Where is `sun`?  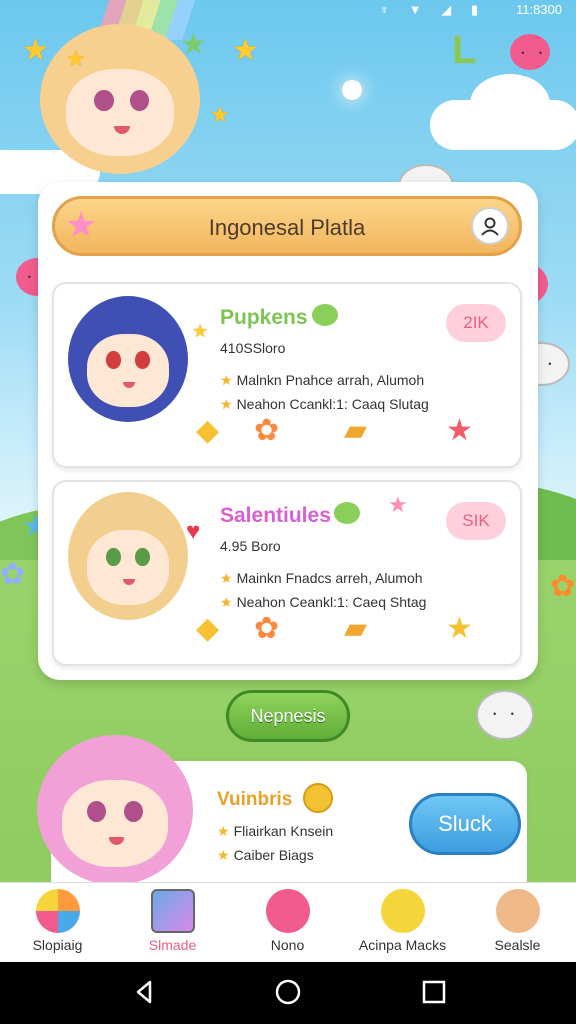 sun is located at coordinates (352, 90).